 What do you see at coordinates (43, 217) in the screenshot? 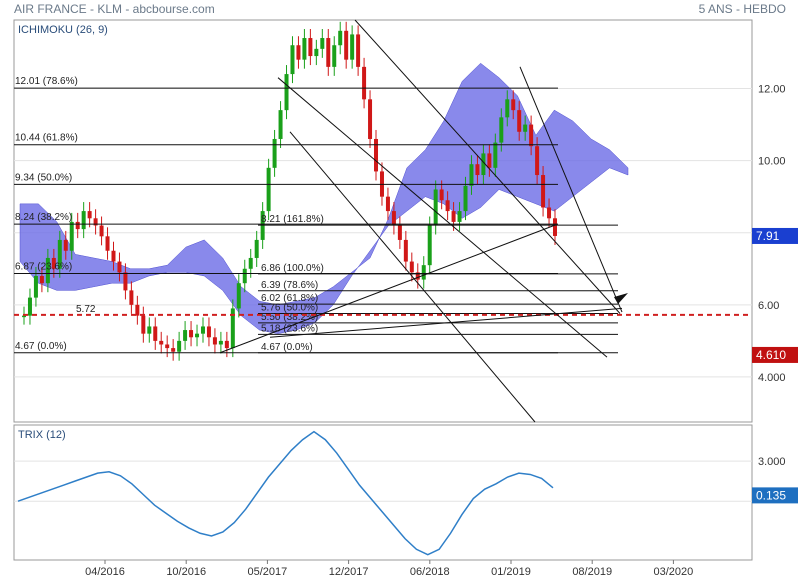
I see `fib-label-left: 8.24 (38.2%)` at bounding box center [43, 217].